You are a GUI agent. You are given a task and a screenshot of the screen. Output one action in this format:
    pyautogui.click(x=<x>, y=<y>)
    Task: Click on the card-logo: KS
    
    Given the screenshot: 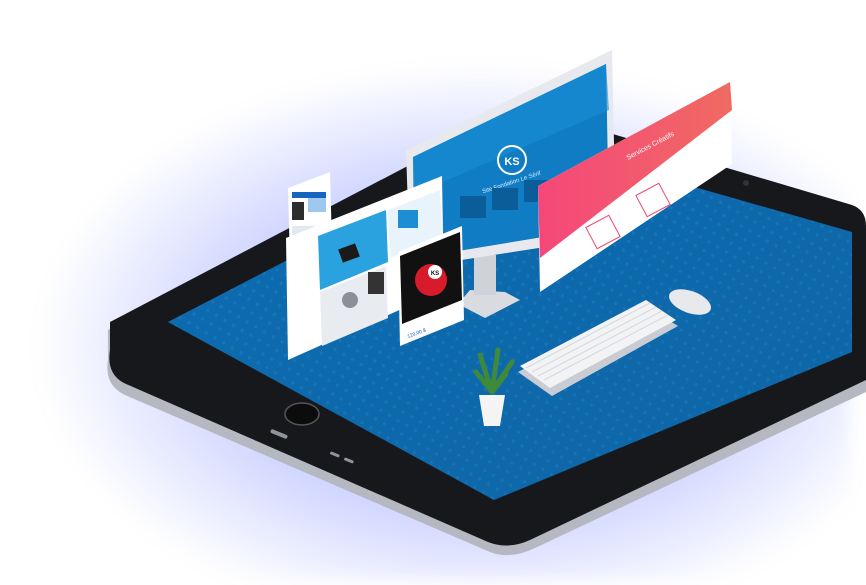 What is the action you would take?
    pyautogui.click(x=435, y=274)
    